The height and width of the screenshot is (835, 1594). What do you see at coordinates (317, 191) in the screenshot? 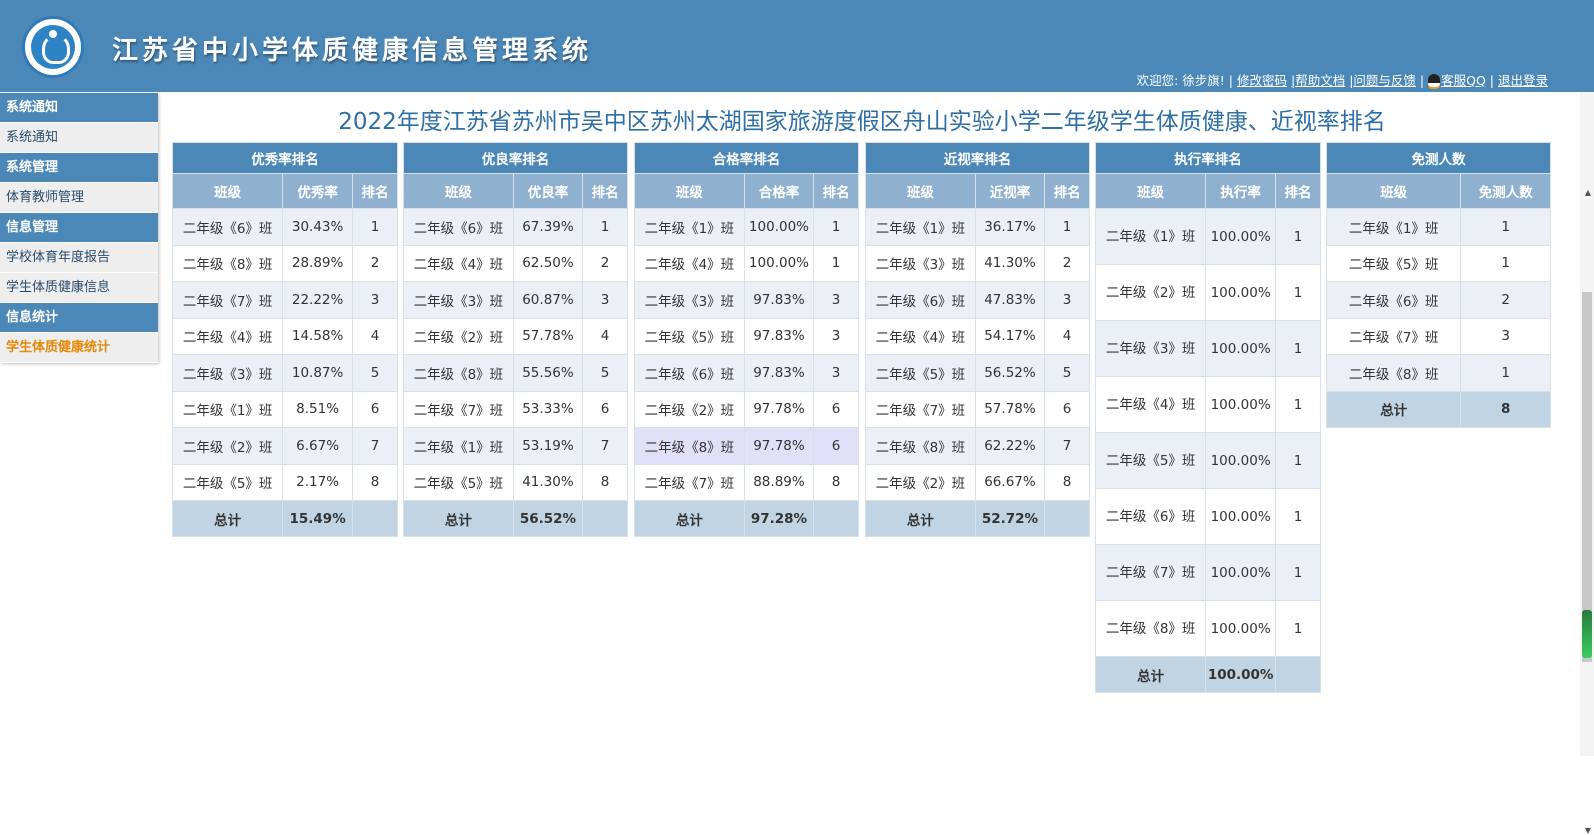
I see `column-header: 优秀率` at bounding box center [317, 191].